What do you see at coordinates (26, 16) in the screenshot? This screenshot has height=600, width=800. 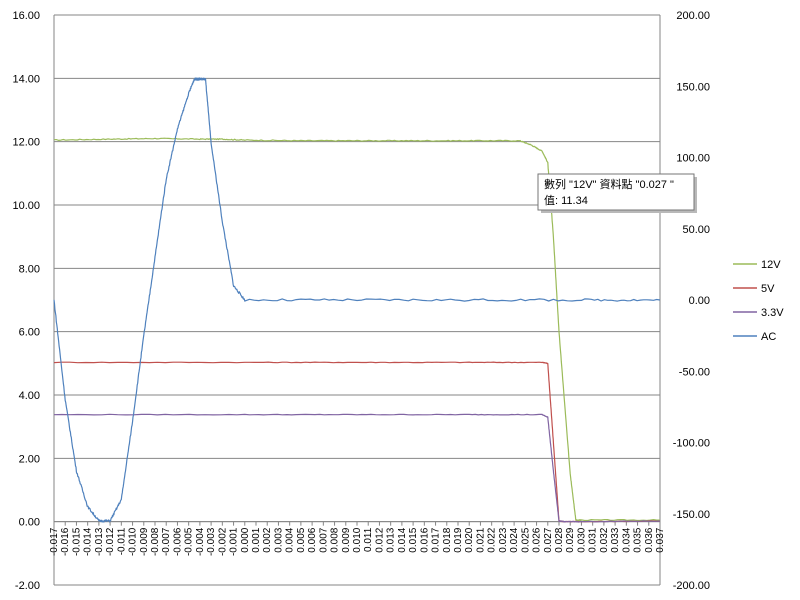 I see `left-y-tick-label: 16.00` at bounding box center [26, 16].